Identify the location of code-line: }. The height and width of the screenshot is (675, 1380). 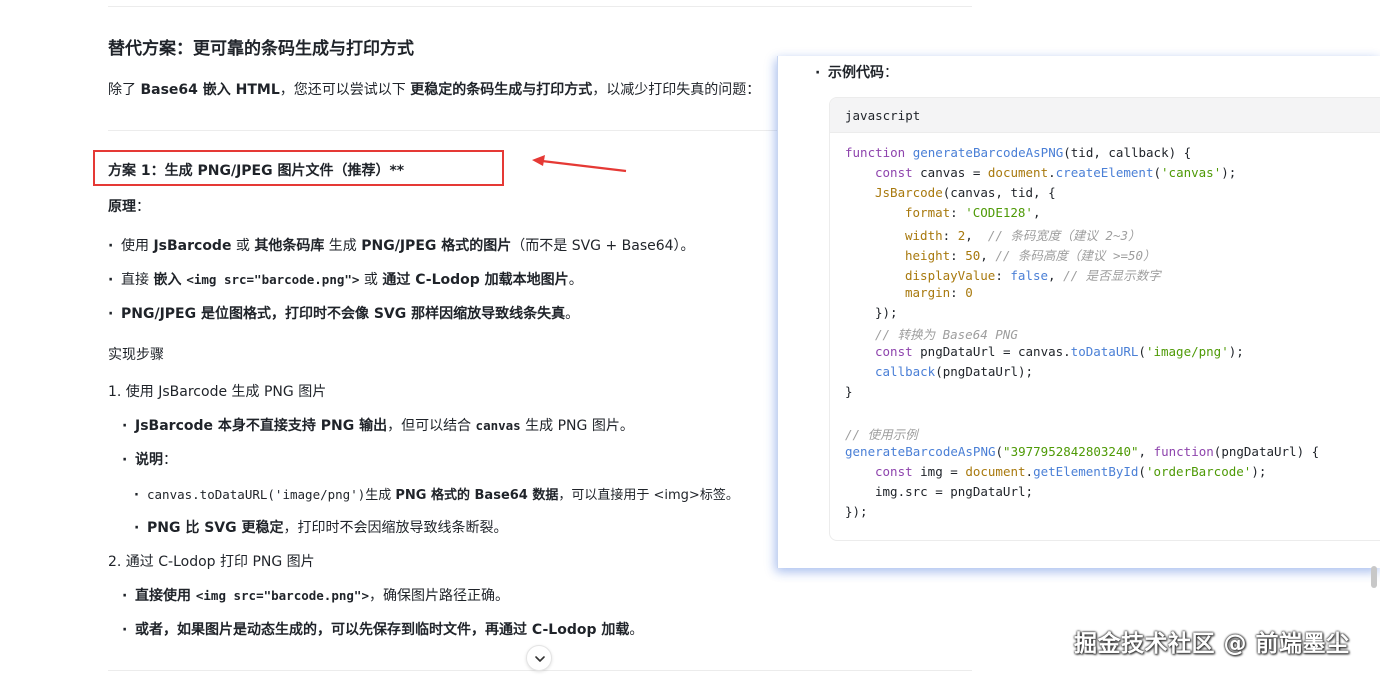
(849, 391).